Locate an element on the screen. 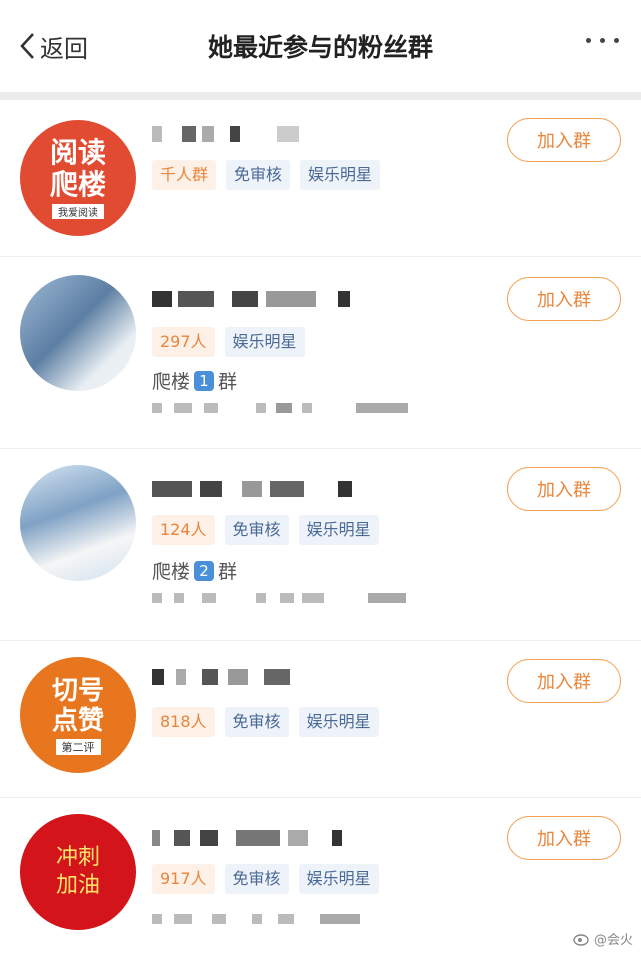  tag-list: 千人群 免审核 娱乐明星 is located at coordinates (266, 175).